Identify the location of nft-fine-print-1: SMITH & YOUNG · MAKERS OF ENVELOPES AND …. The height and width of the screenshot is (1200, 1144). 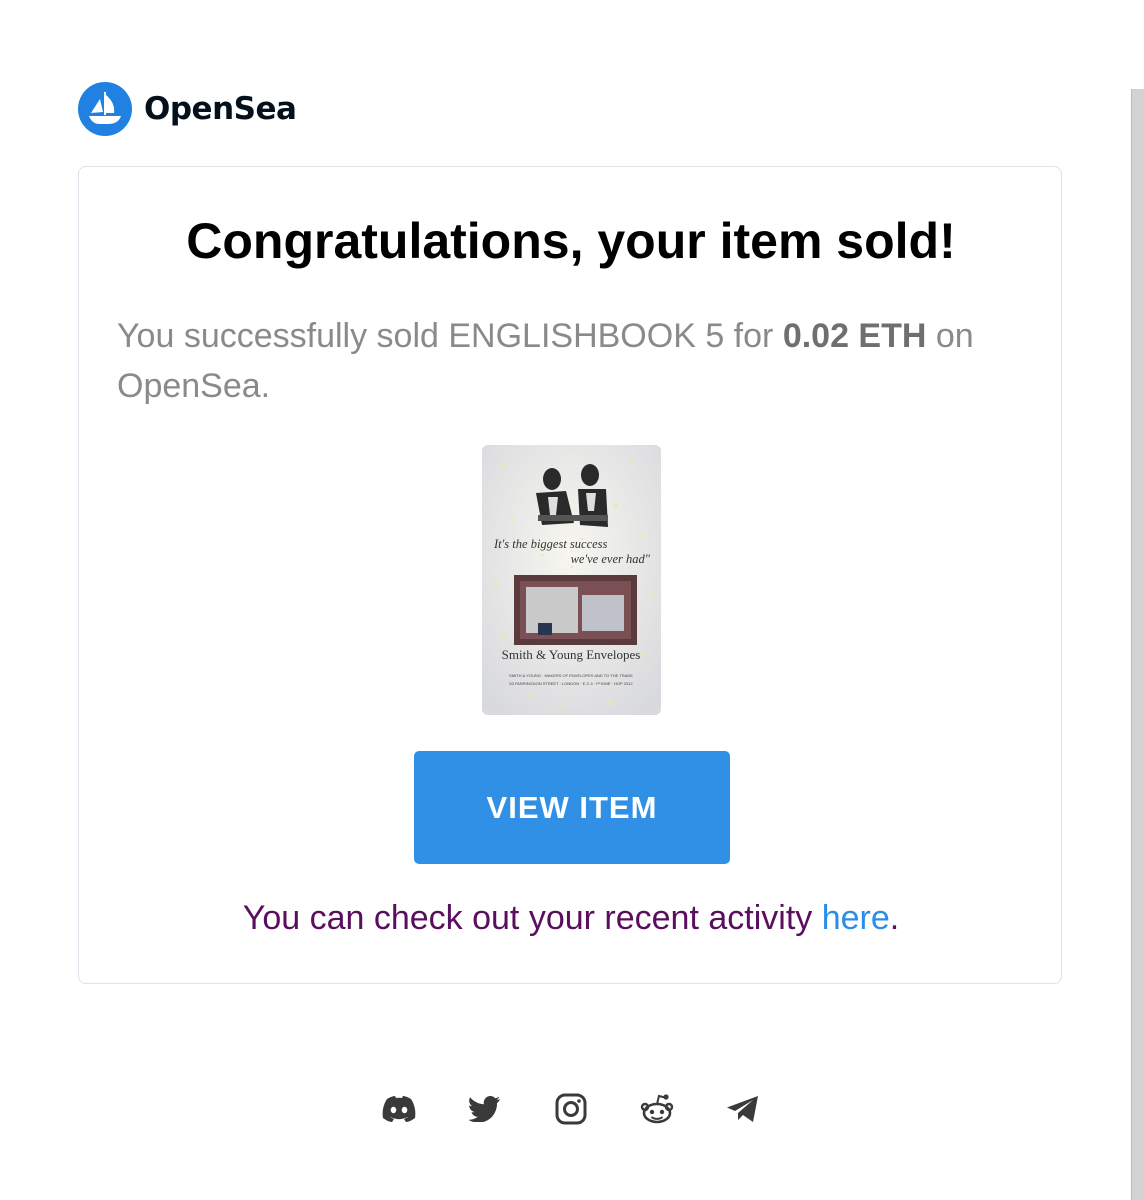
(571, 675).